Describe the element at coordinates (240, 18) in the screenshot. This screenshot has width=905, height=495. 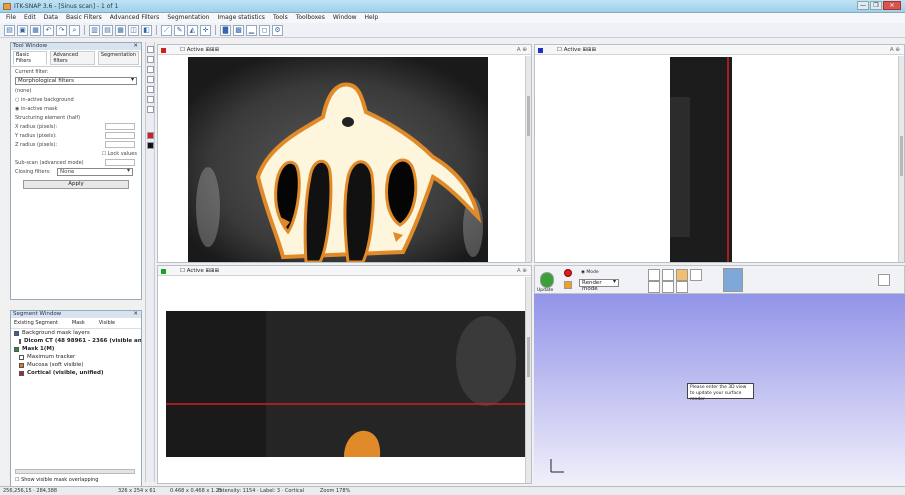
I see `menu-image-statistics: Image statistics` at that location.